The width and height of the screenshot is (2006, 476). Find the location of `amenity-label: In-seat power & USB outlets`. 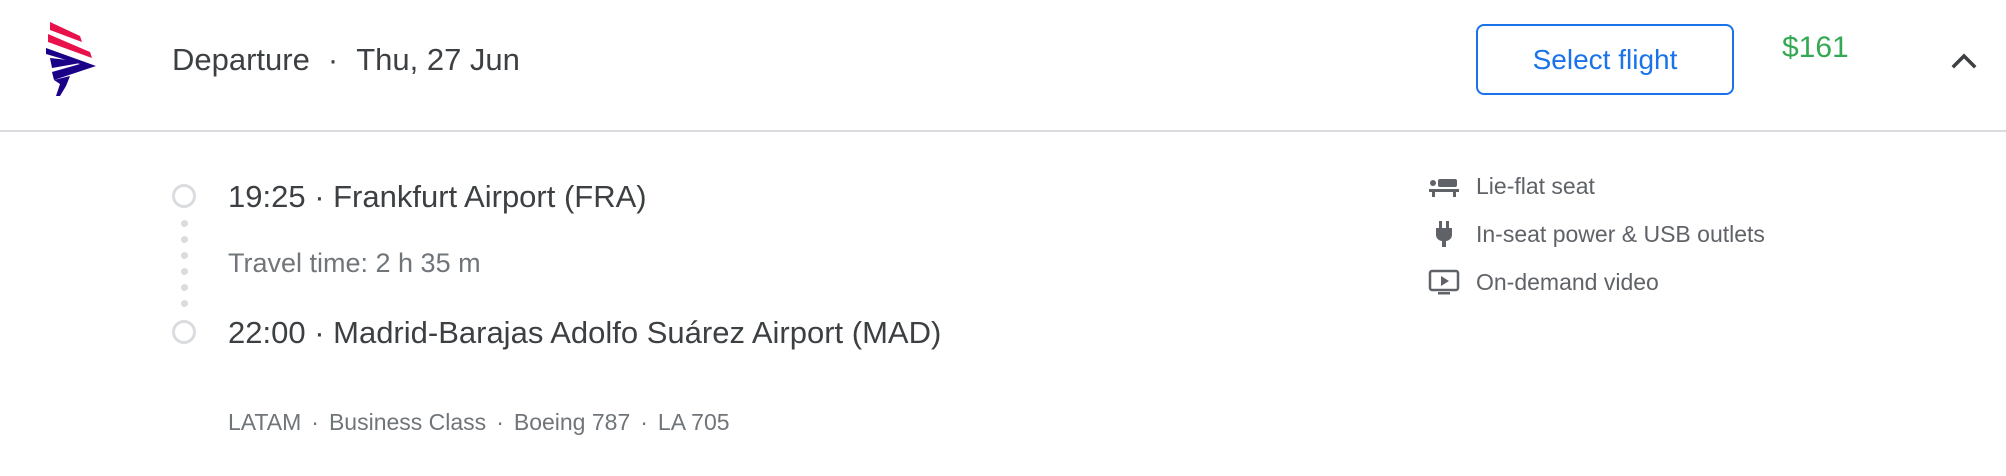

amenity-label: In-seat power & USB outlets is located at coordinates (1620, 234).